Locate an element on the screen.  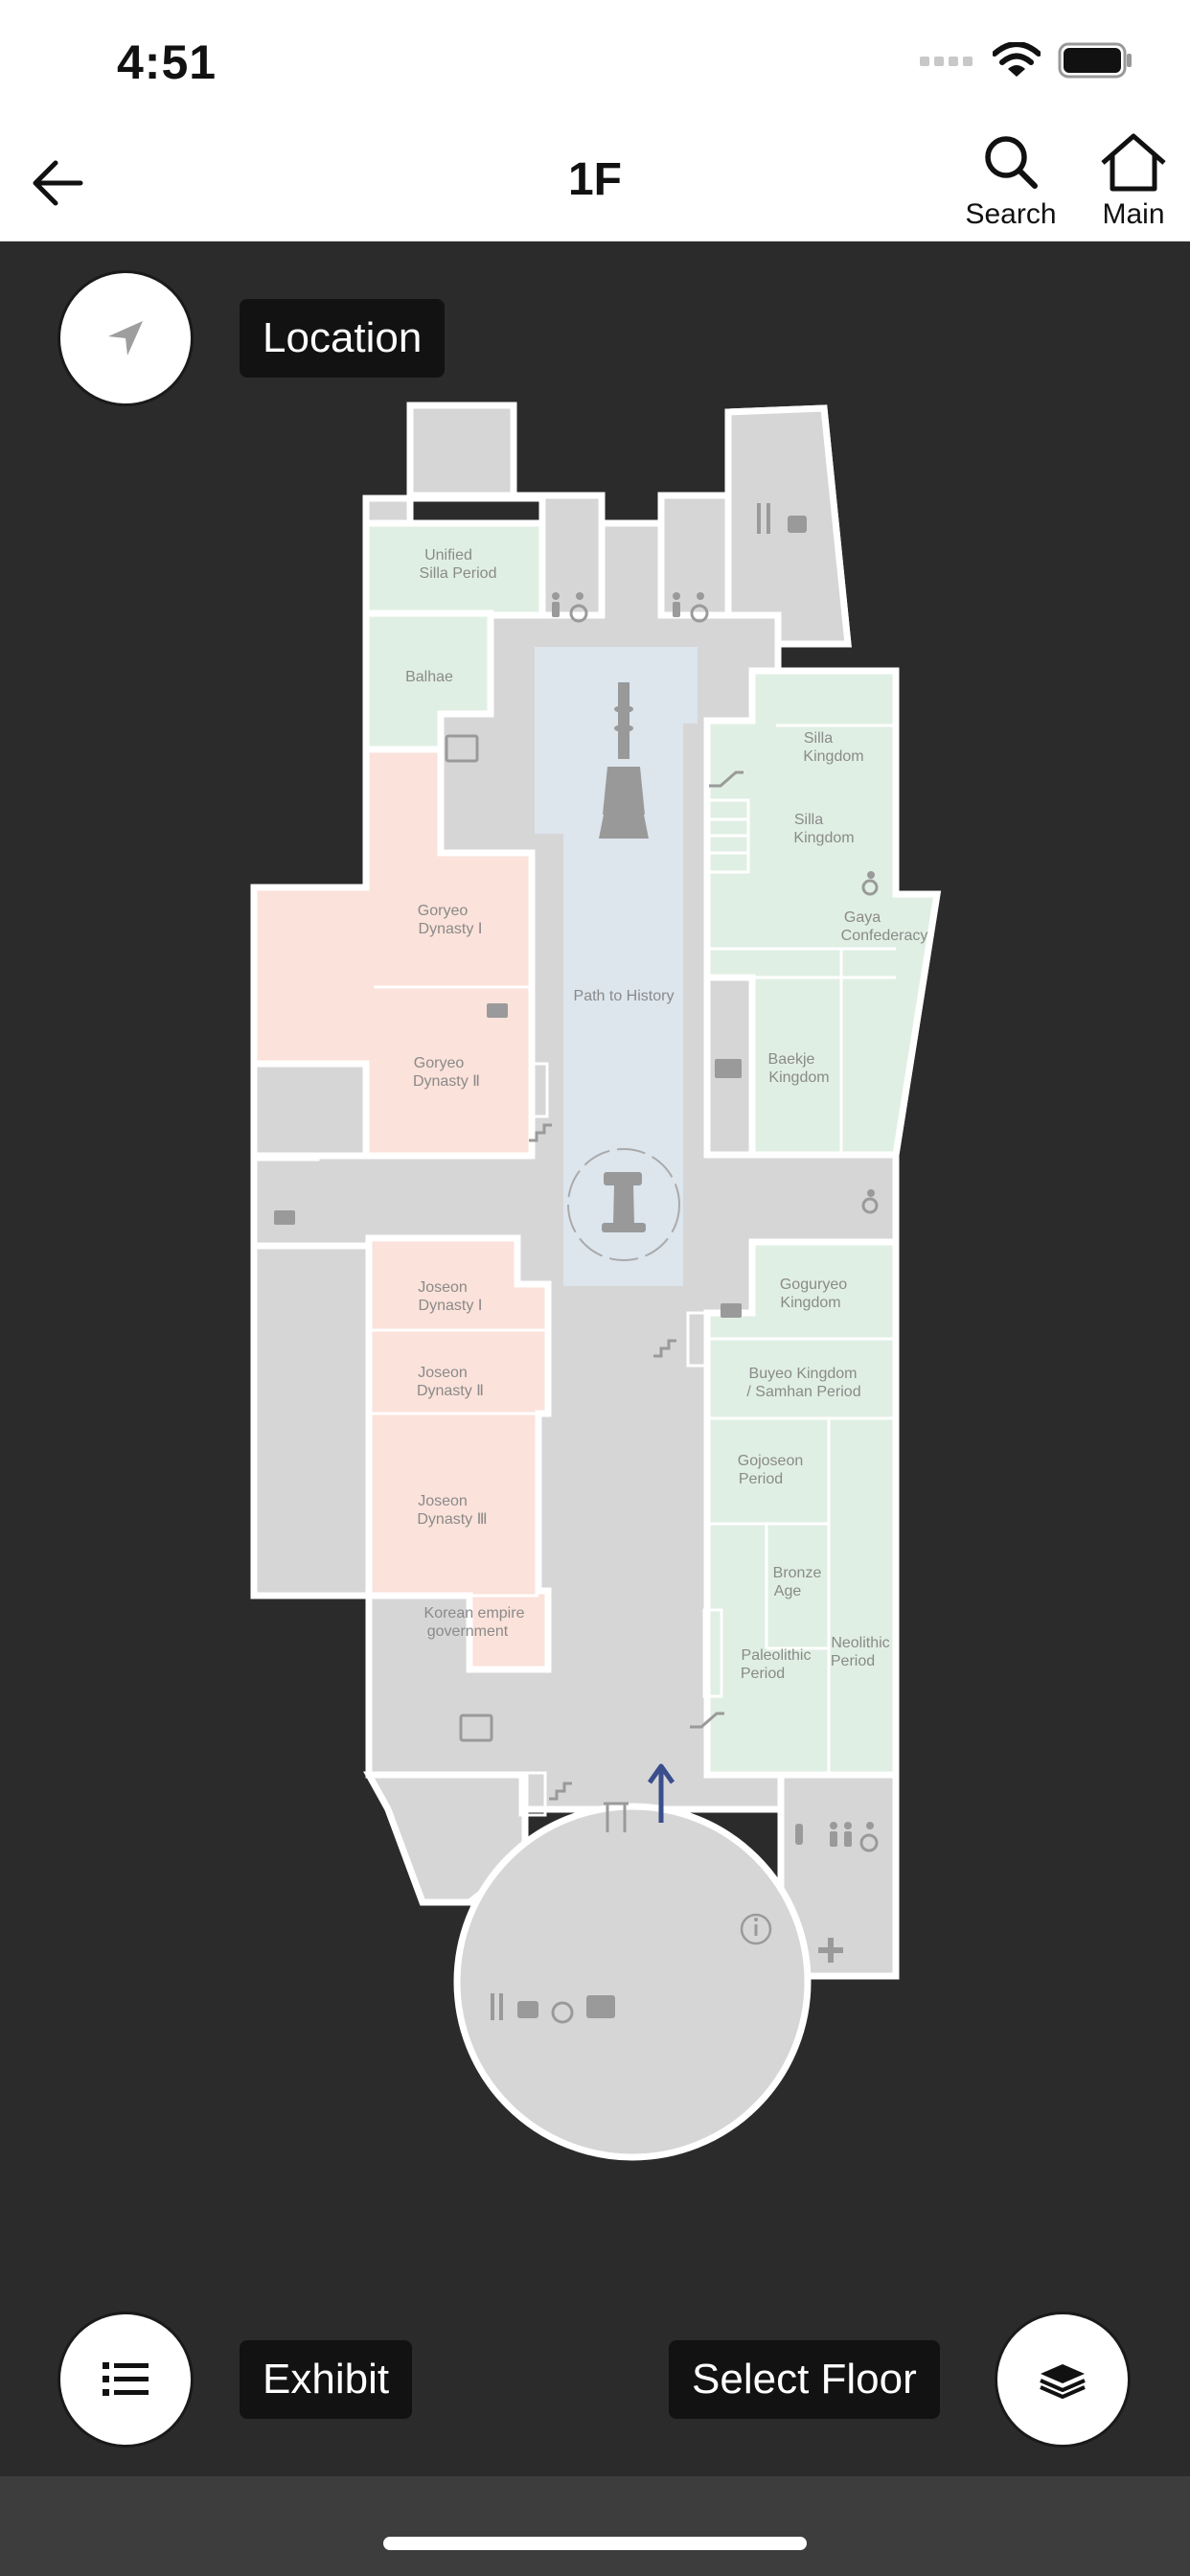
layers-icon is located at coordinates (1063, 2381).